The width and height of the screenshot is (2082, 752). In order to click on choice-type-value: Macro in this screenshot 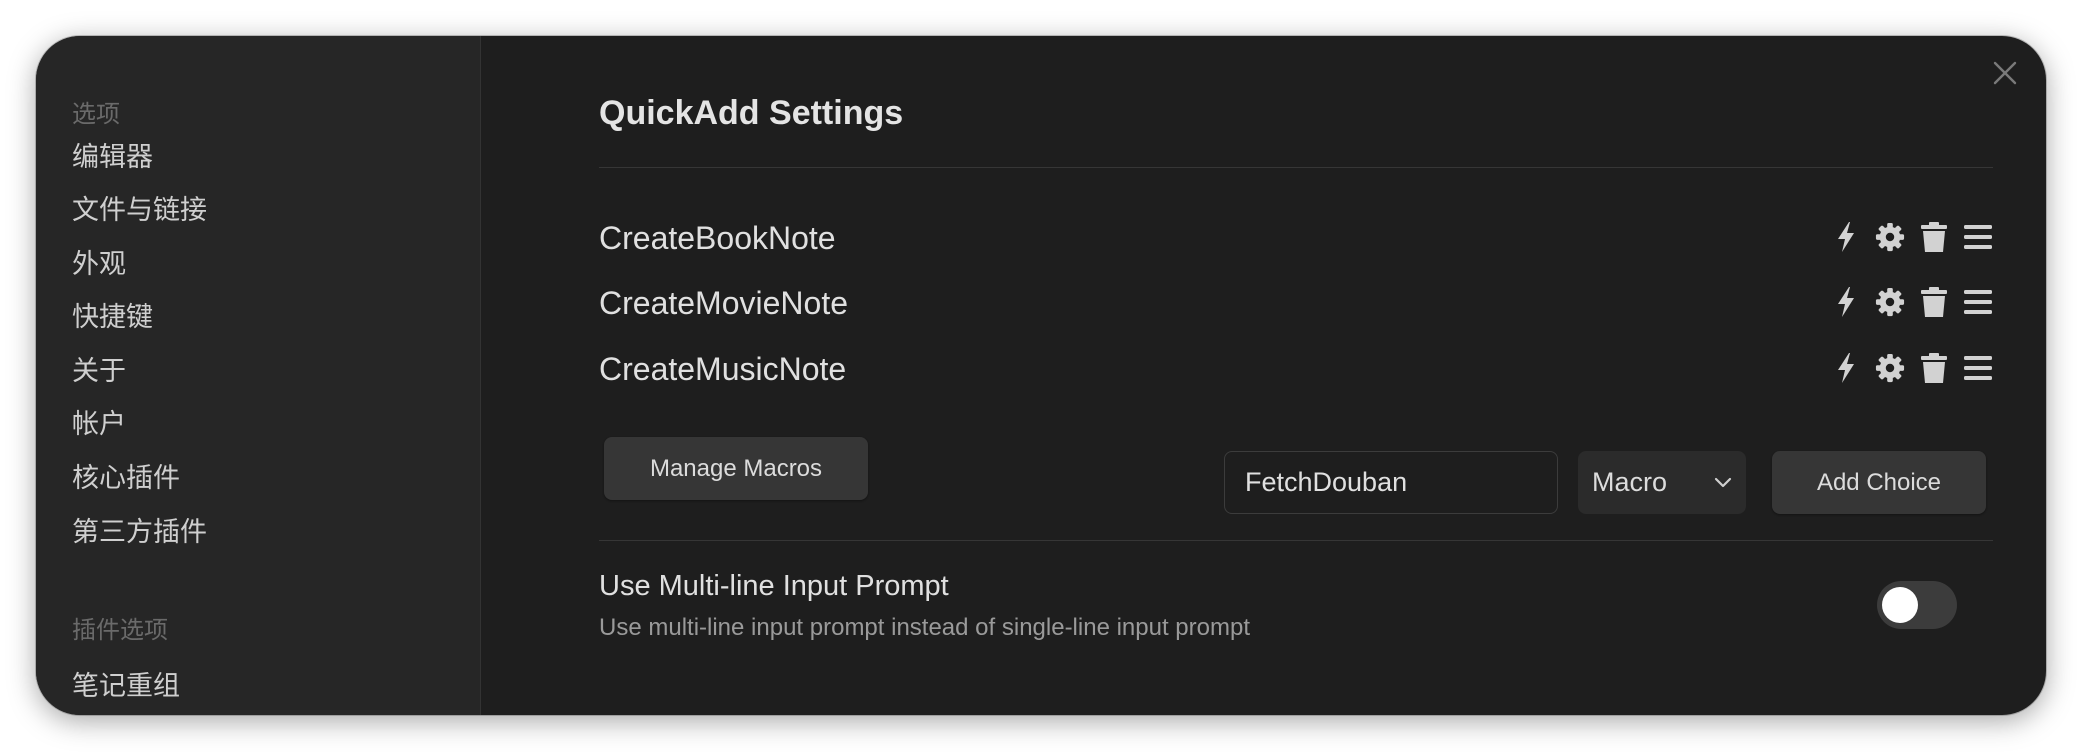, I will do `click(1630, 482)`.